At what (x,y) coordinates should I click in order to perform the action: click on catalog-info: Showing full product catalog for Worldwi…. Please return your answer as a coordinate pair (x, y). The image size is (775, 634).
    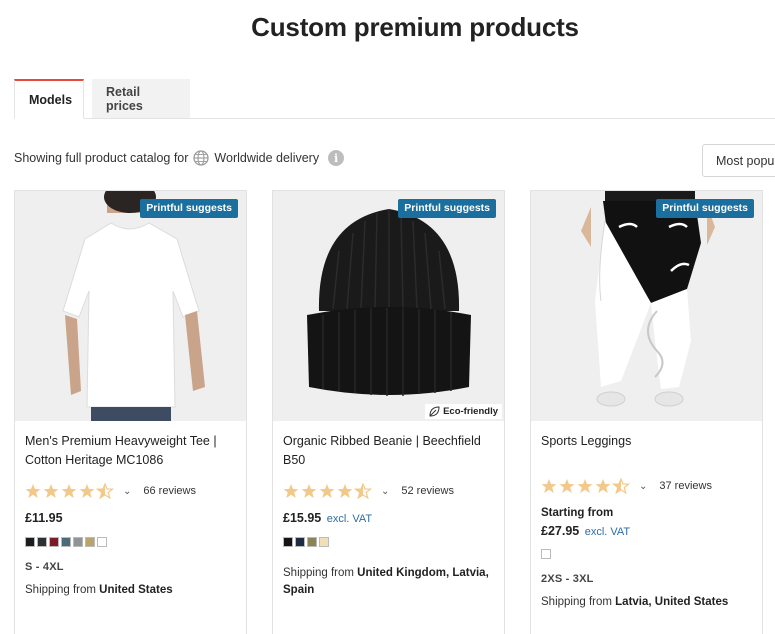
    Looking at the image, I should click on (179, 158).